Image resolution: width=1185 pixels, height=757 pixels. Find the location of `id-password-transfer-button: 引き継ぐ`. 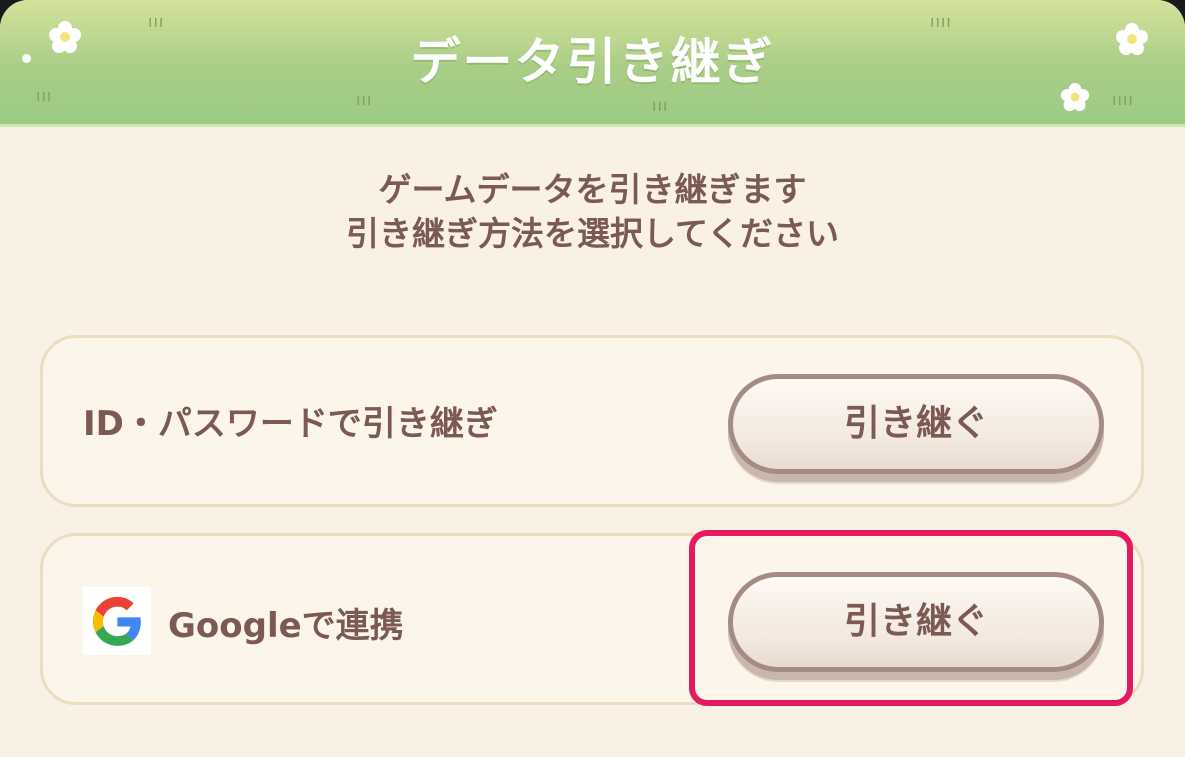

id-password-transfer-button: 引き継ぐ is located at coordinates (916, 424).